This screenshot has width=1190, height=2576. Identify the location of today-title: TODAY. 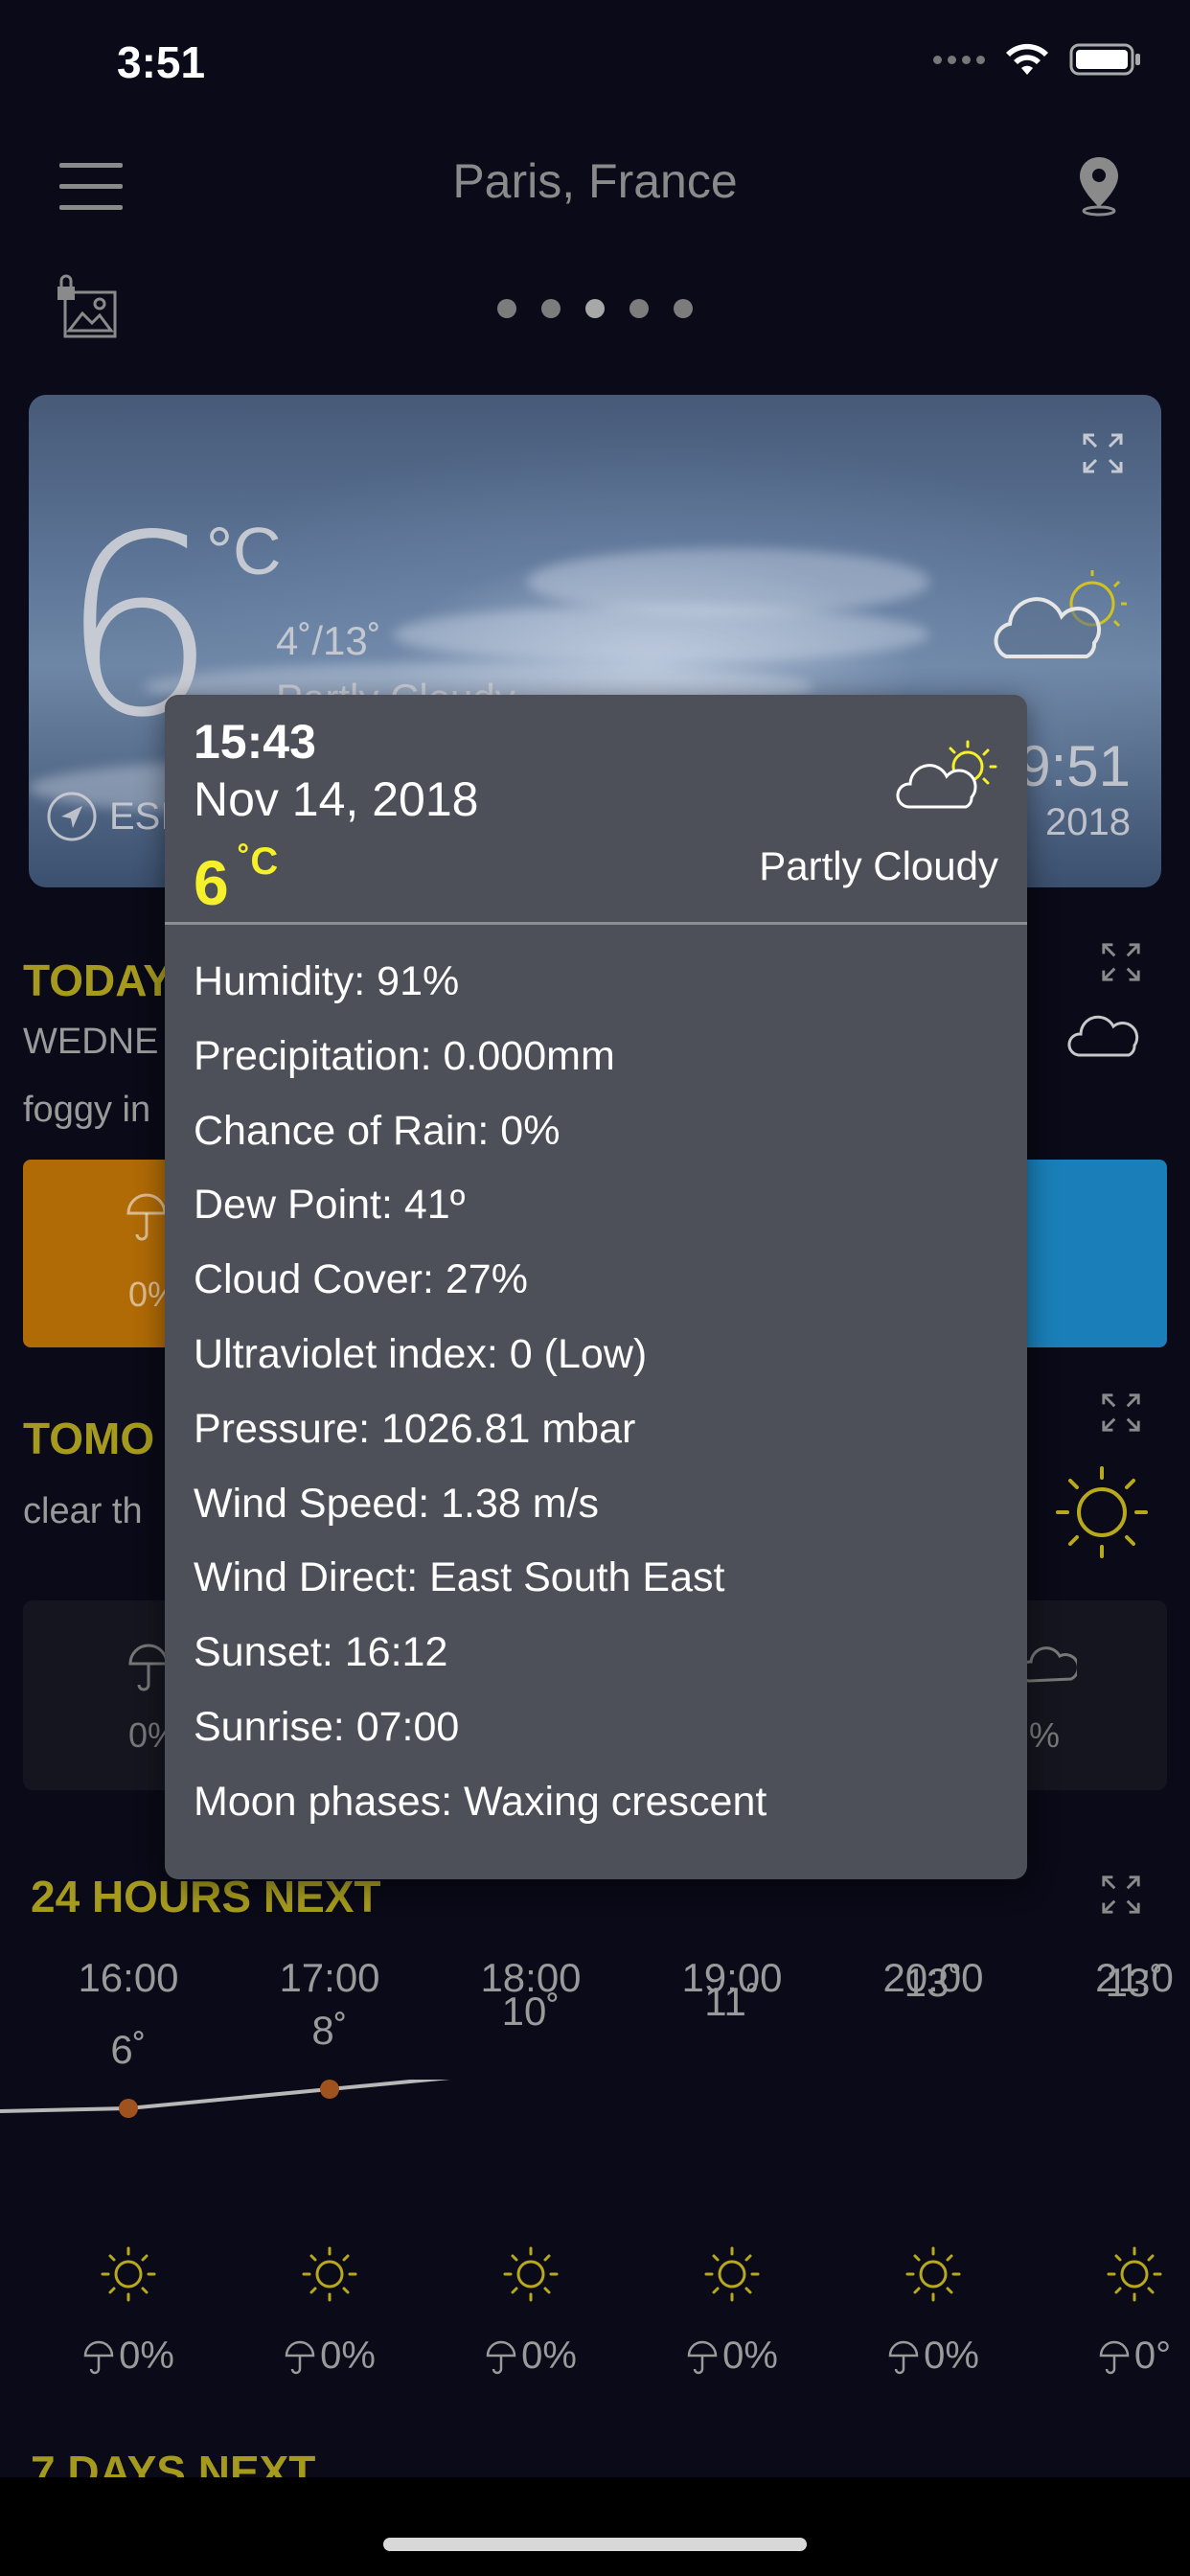
(97, 980).